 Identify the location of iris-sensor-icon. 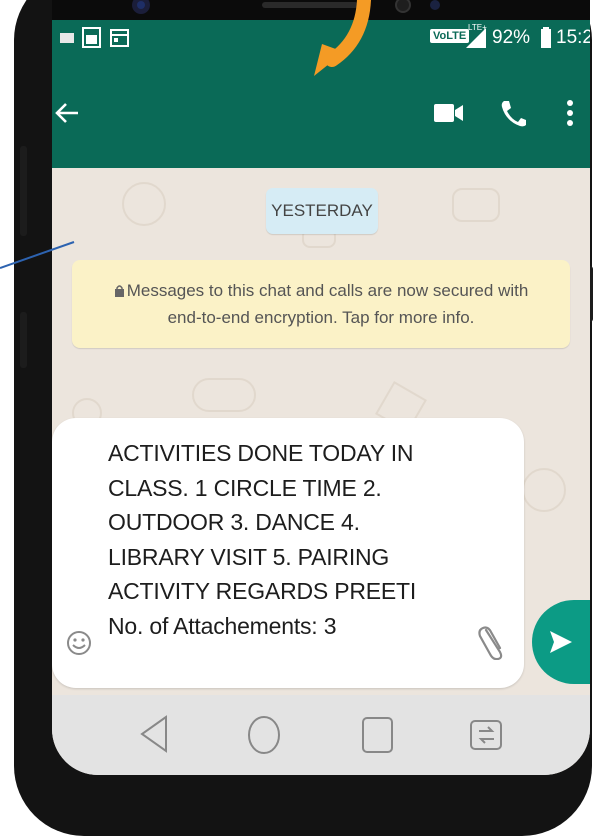
(435, 5).